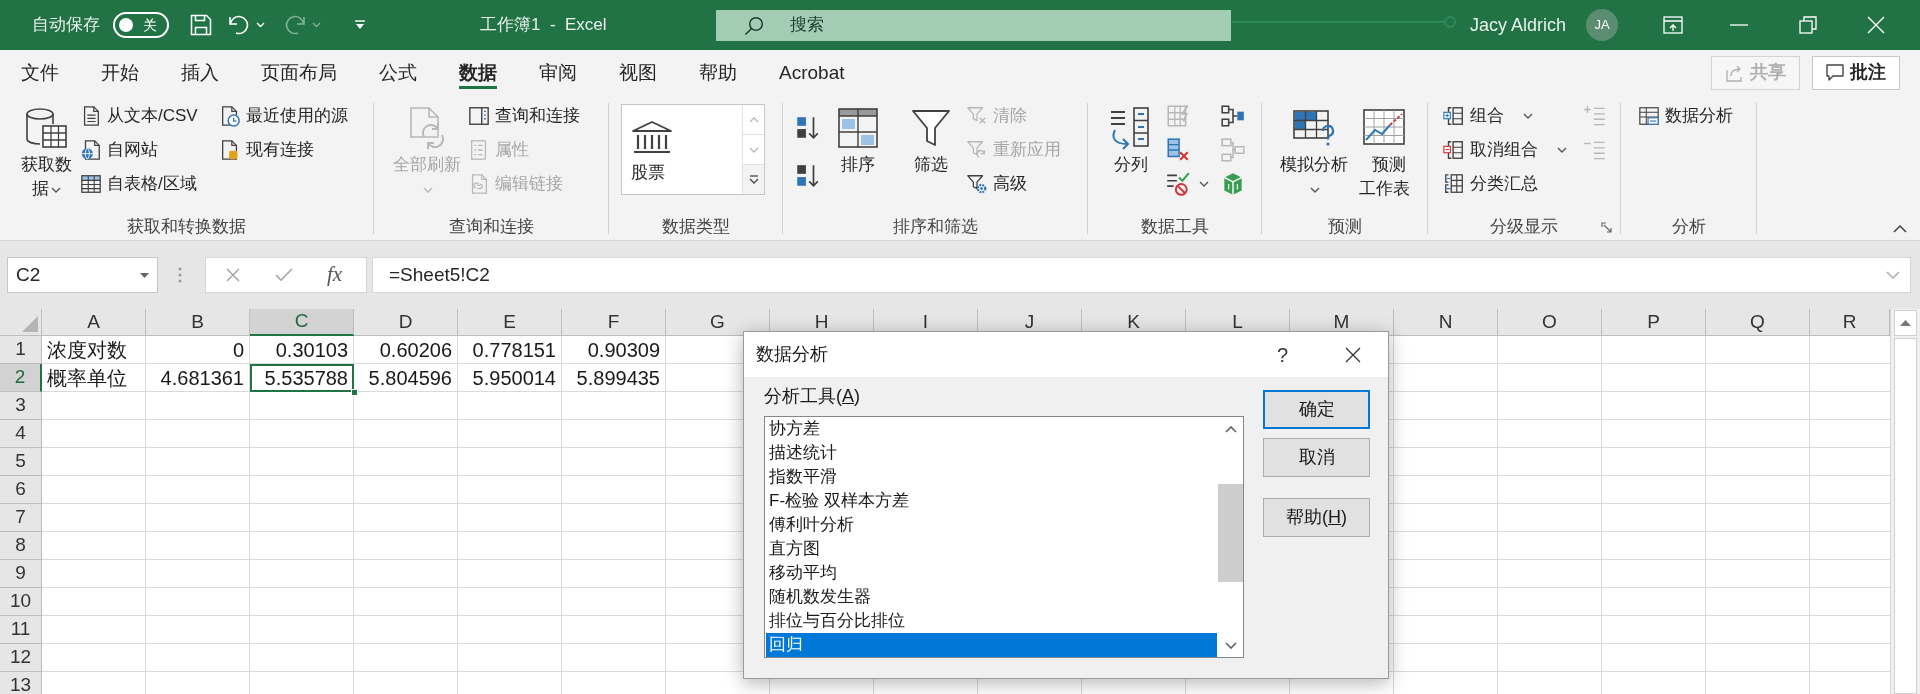 The width and height of the screenshot is (1920, 694). Describe the element at coordinates (991, 525) in the screenshot. I see `list-item: 傅利叶分析` at that location.